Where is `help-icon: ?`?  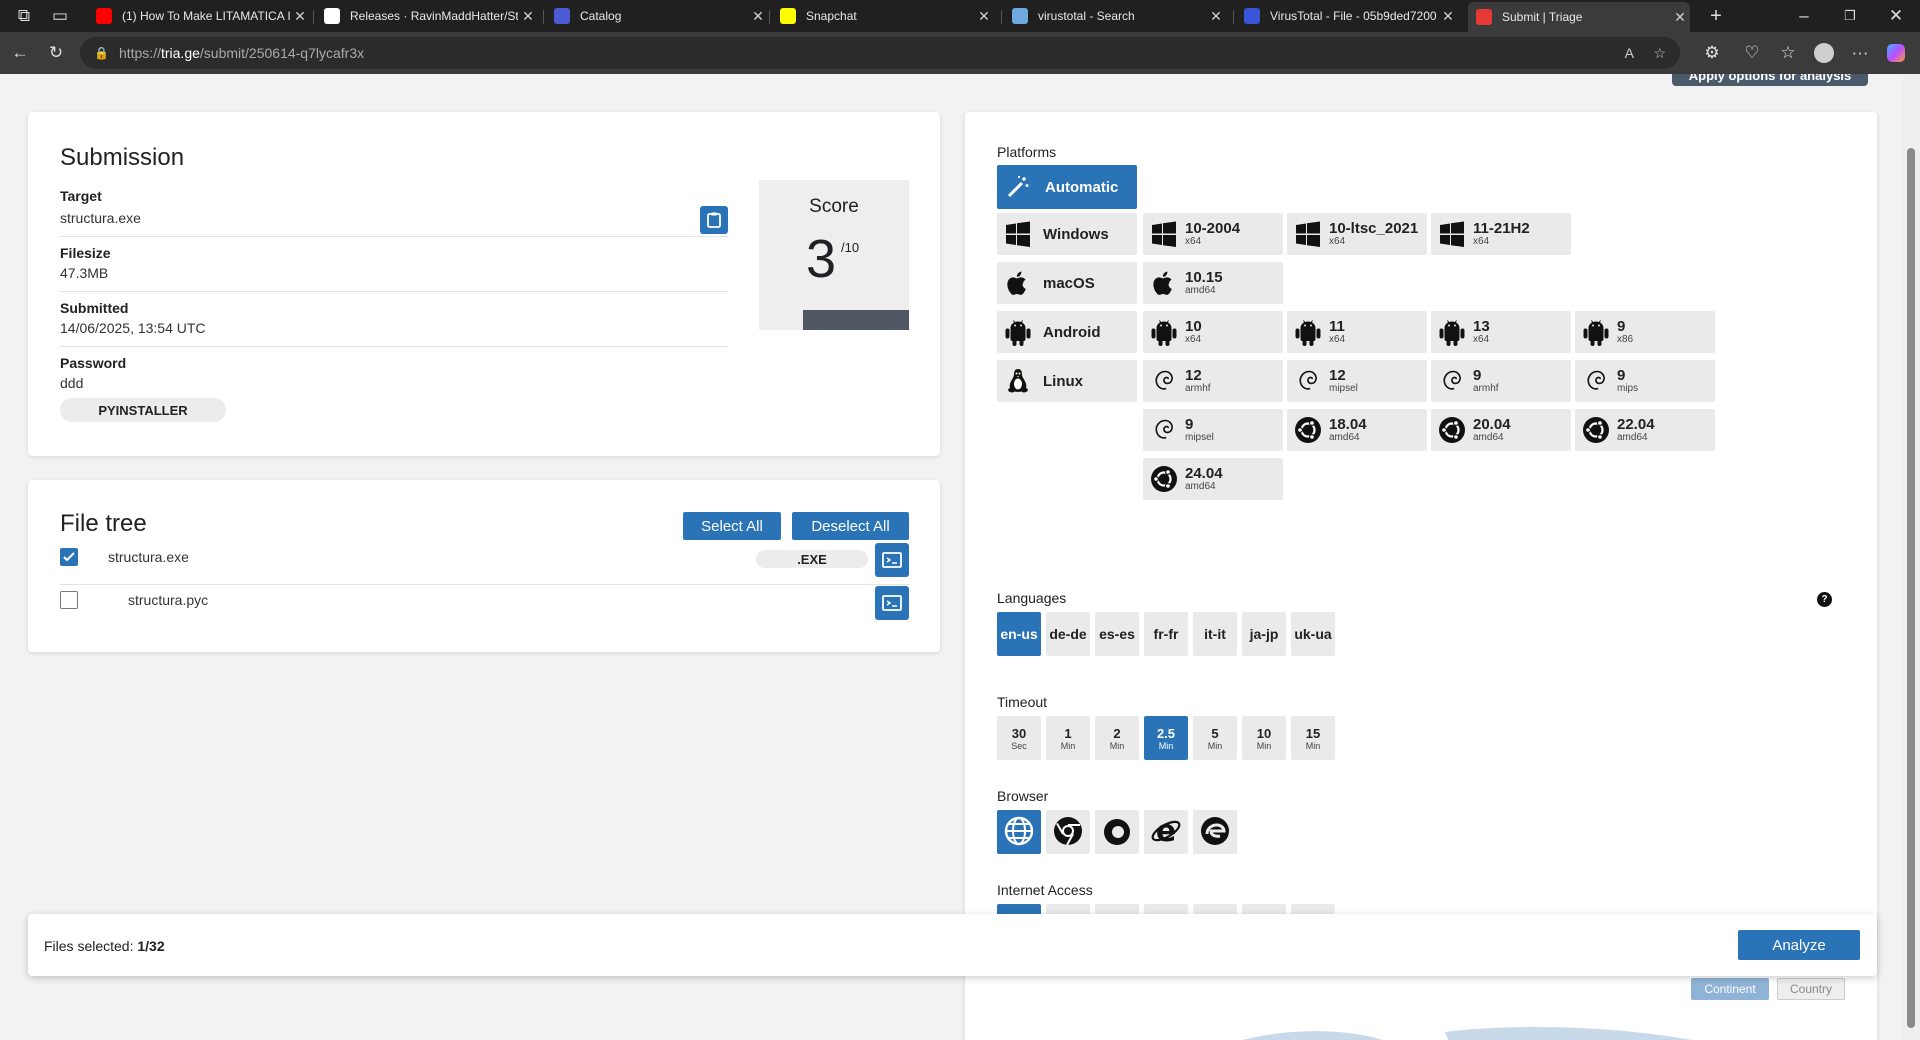
help-icon: ? is located at coordinates (1824, 599).